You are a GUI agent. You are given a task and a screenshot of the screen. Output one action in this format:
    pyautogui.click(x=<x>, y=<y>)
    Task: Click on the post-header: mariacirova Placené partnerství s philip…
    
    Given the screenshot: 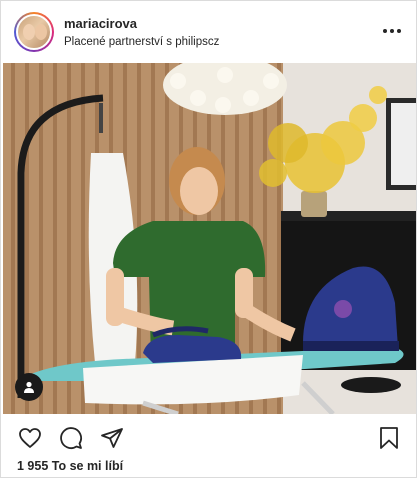 What is the action you would take?
    pyautogui.click(x=208, y=32)
    